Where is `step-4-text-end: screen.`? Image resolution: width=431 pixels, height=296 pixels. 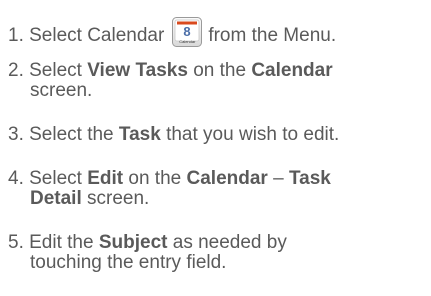
step-4-text-end: screen. is located at coordinates (115, 198).